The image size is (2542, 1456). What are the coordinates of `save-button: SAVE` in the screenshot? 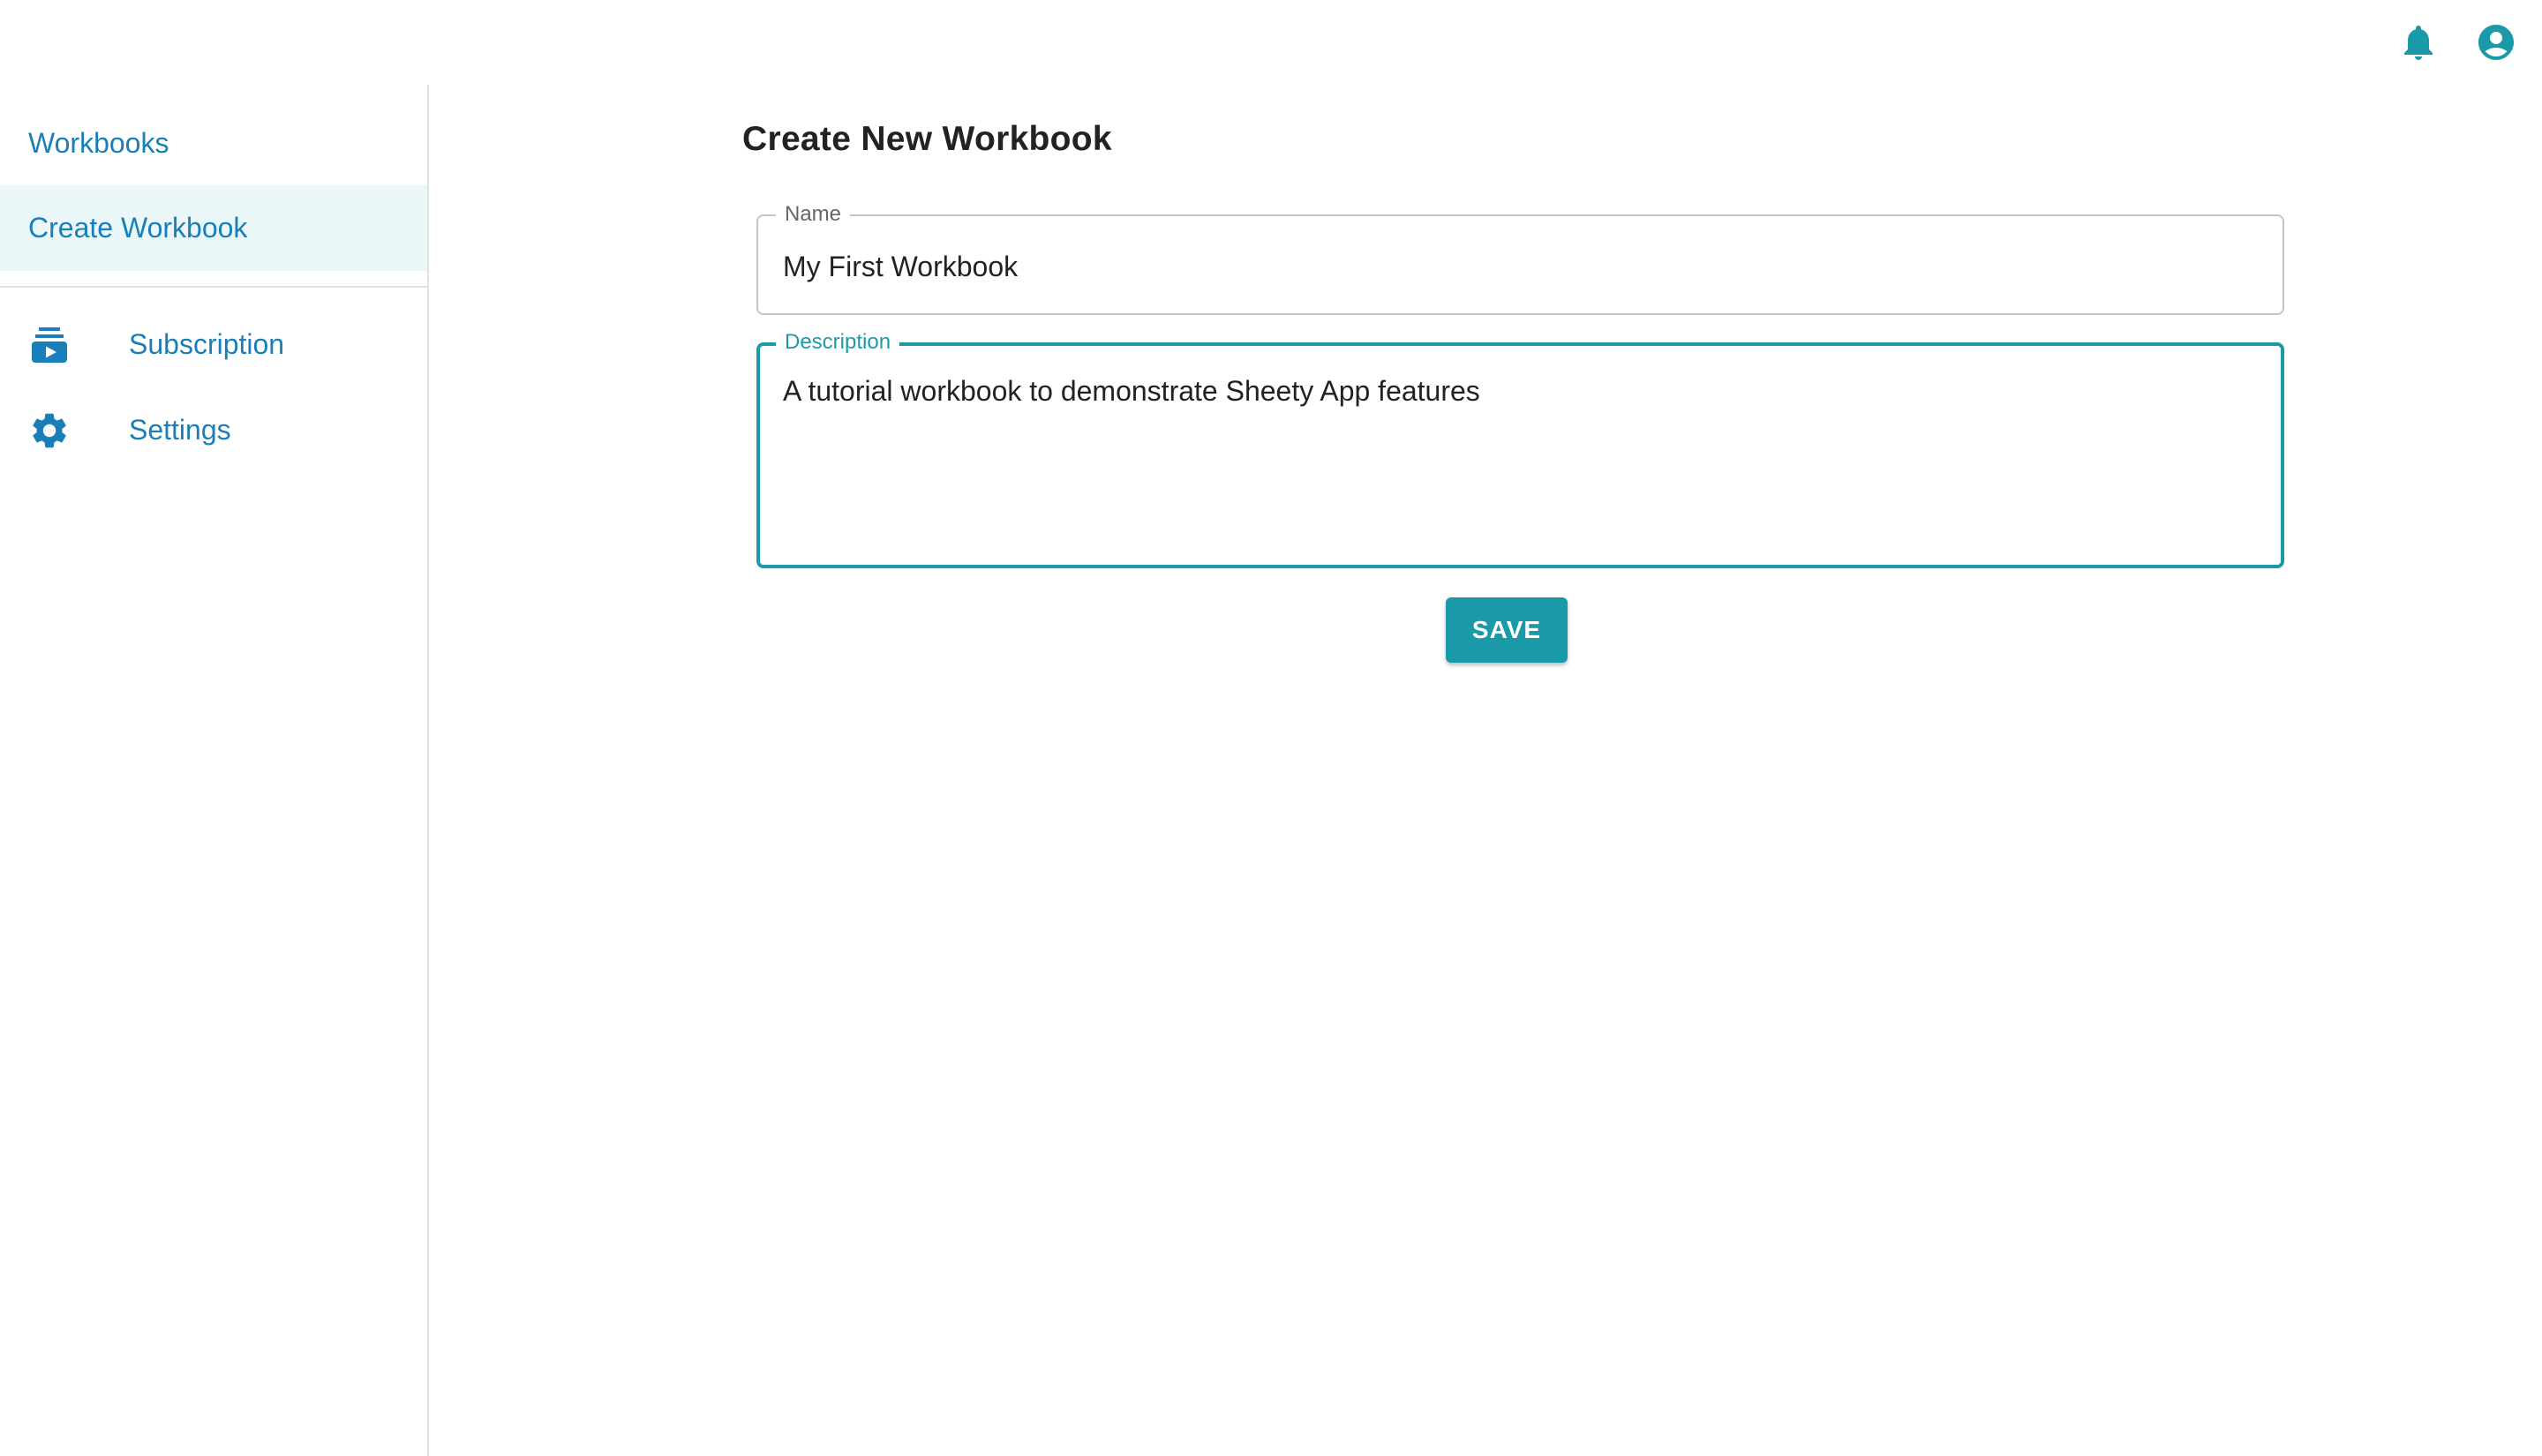 It's located at (1507, 630).